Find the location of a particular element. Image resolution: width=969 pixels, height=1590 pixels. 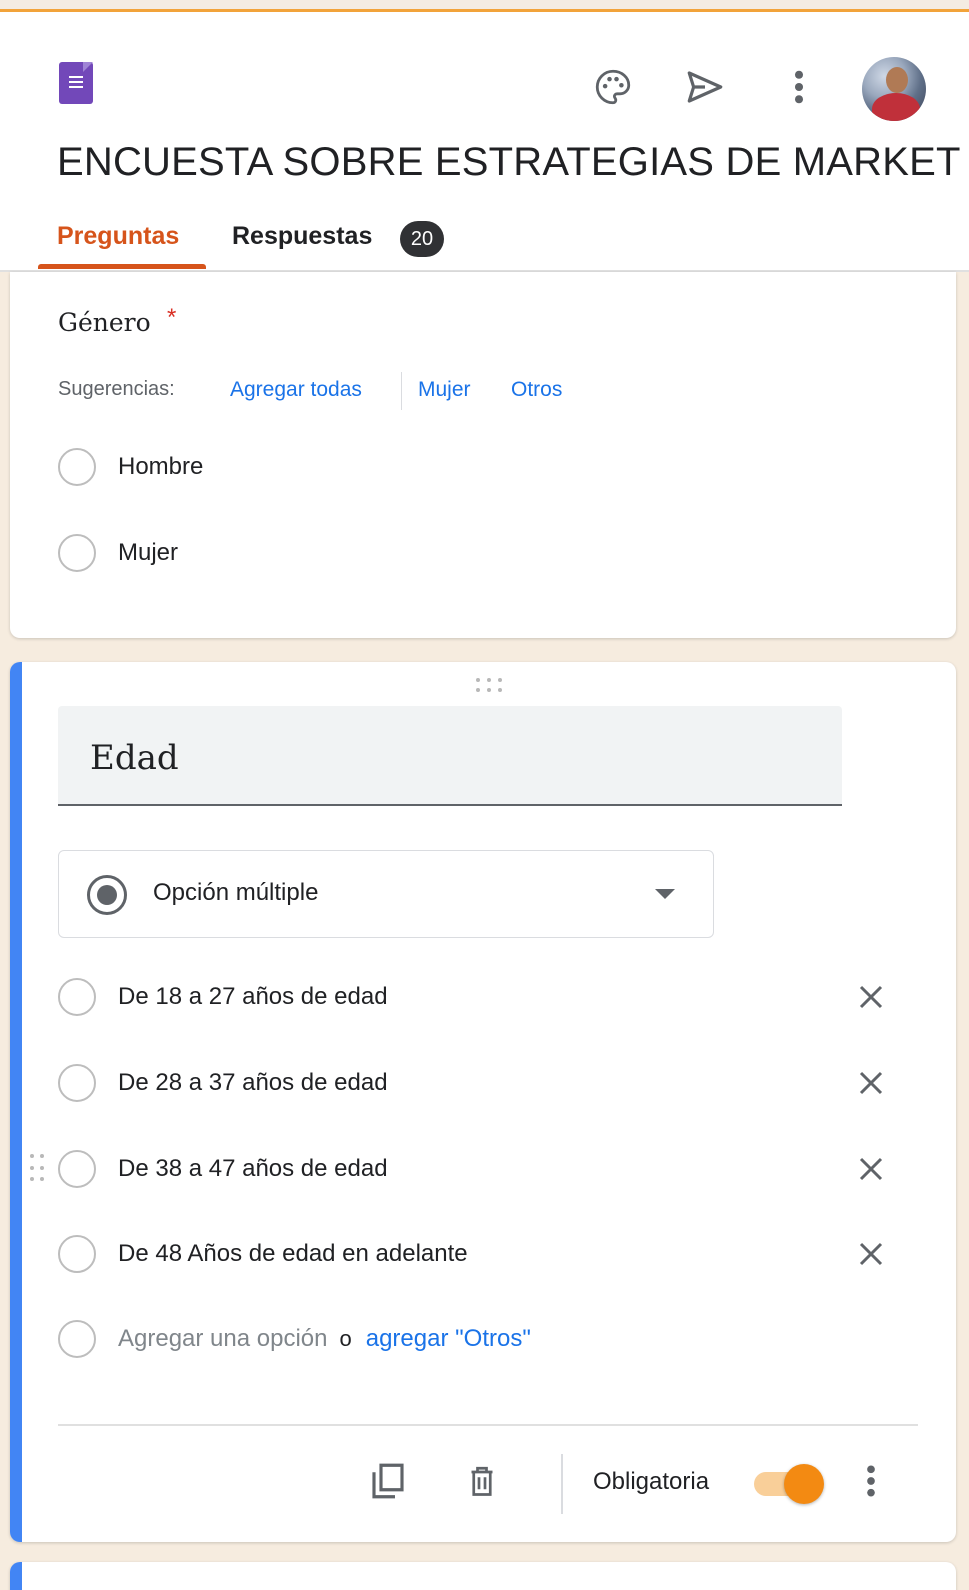

option-label: De 18 a 27 años de edad is located at coordinates (253, 997).